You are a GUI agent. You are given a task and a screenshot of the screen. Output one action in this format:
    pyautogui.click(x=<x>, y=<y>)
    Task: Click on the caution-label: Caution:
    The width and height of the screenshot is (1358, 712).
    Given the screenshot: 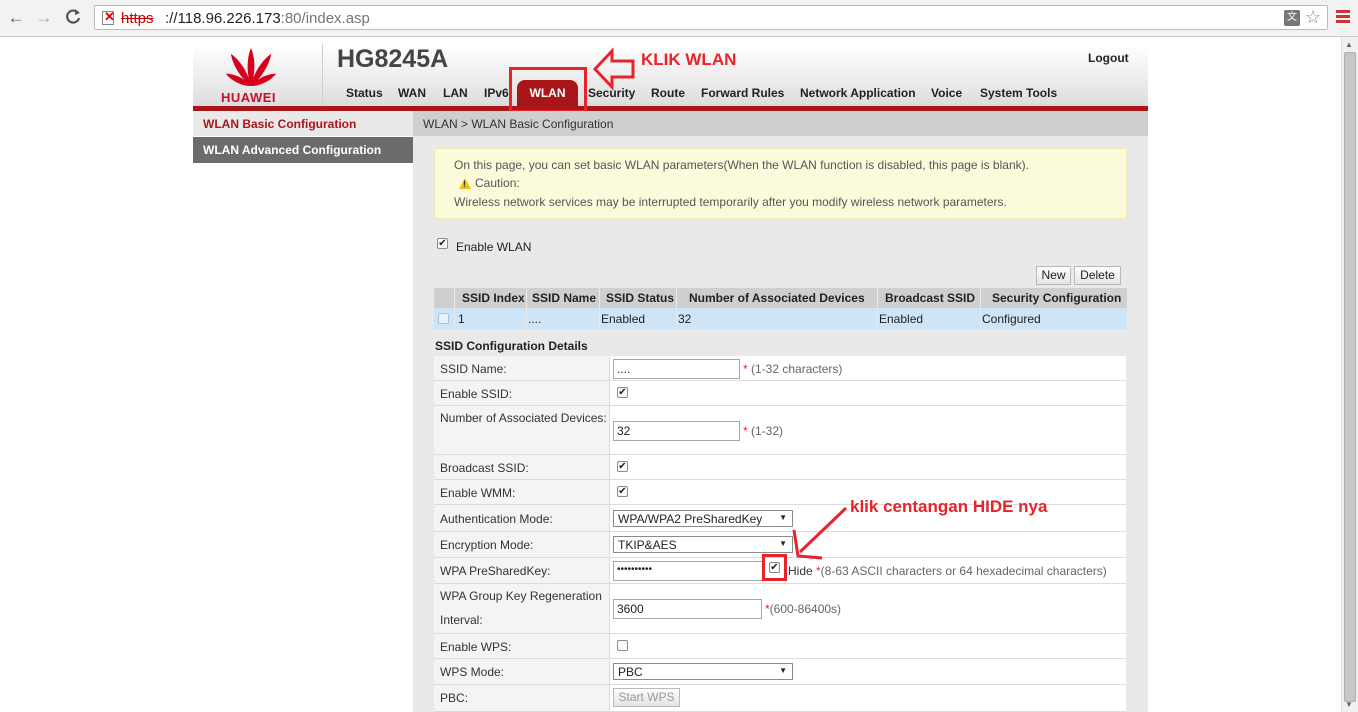 What is the action you would take?
    pyautogui.click(x=497, y=183)
    